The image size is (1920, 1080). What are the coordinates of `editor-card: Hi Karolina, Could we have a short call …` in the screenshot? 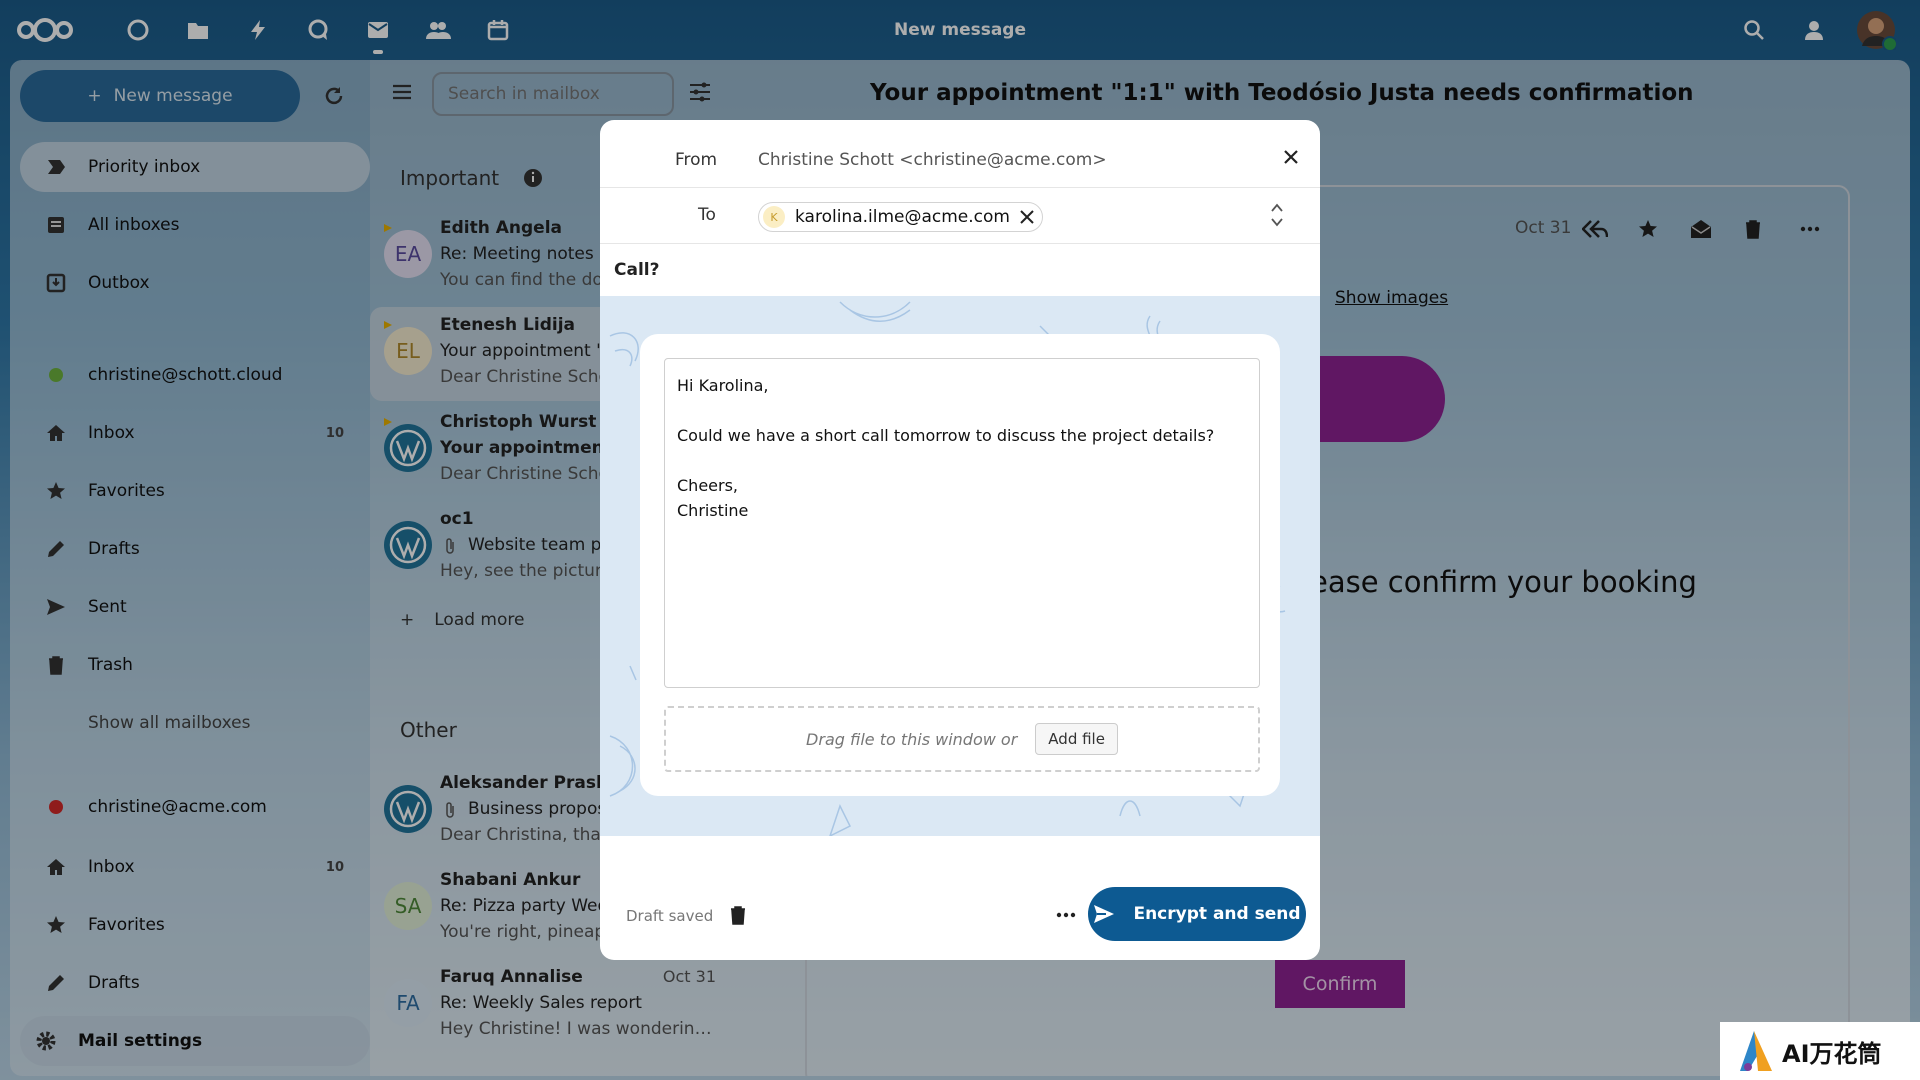 It's located at (960, 565).